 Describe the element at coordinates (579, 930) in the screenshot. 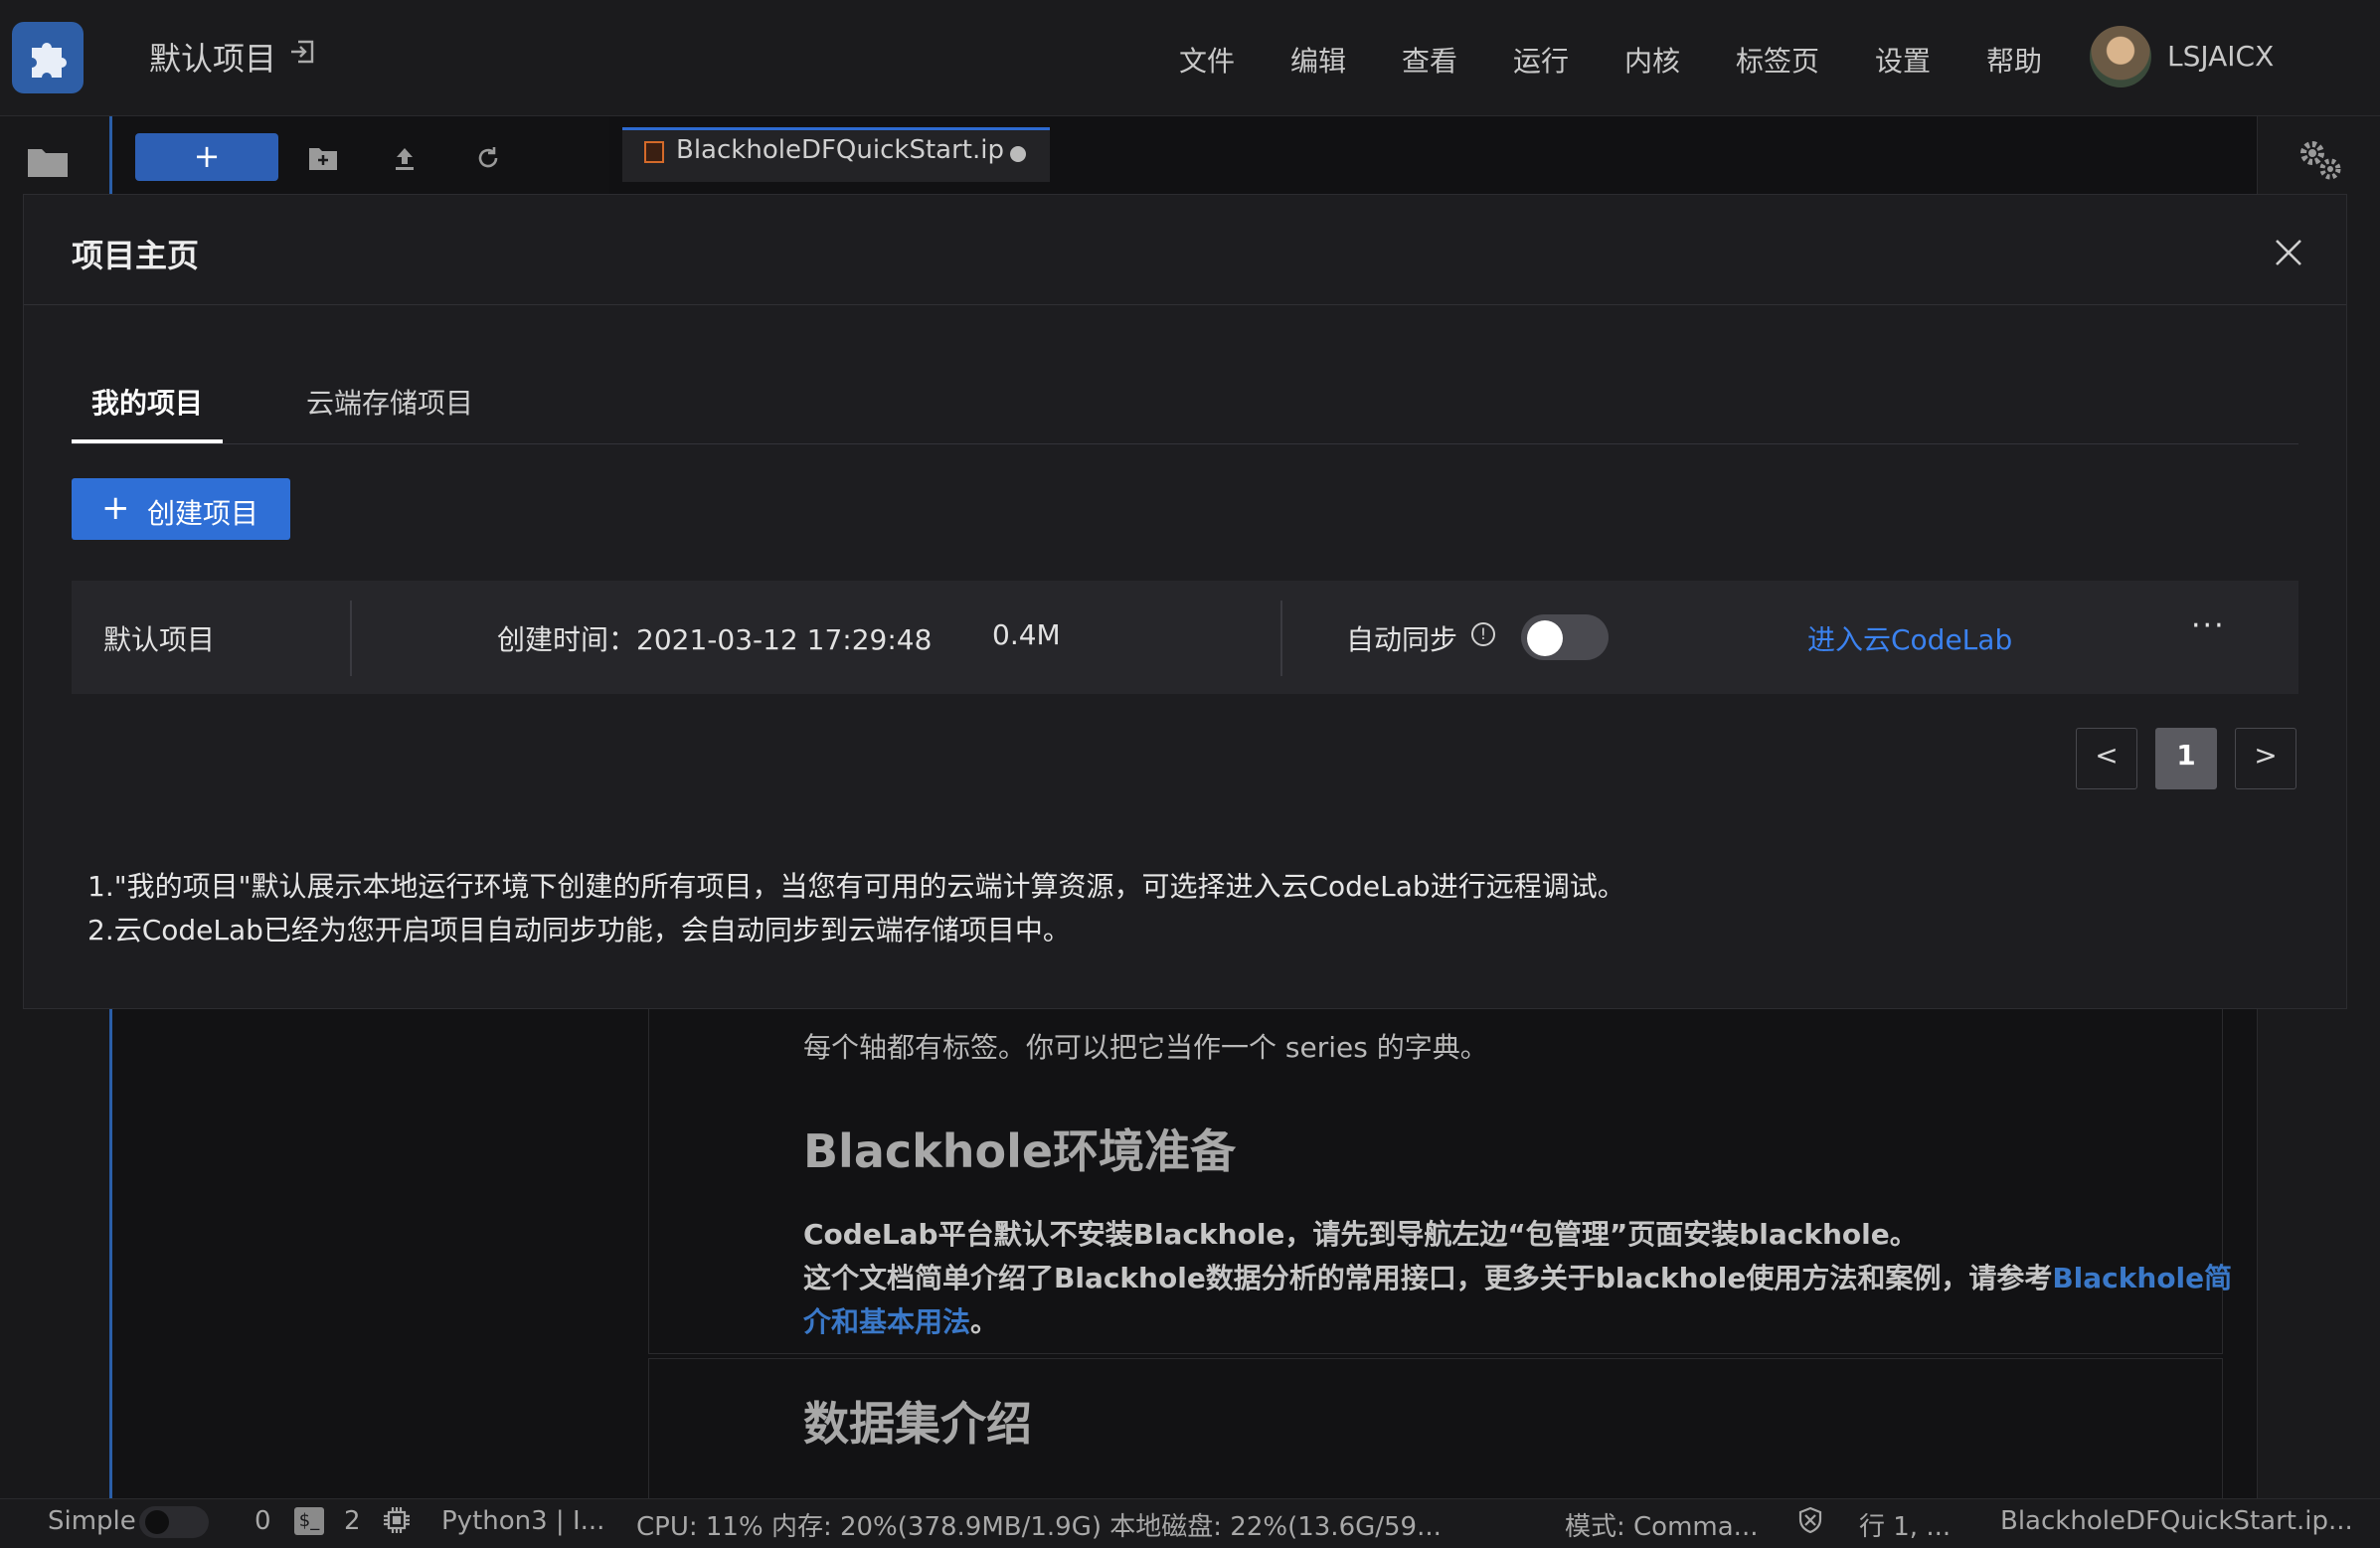

I see `help-note-2: 2.云CodeLab已经为您开启项目自动同步功能，会自动同步到云端存储项目中。` at that location.